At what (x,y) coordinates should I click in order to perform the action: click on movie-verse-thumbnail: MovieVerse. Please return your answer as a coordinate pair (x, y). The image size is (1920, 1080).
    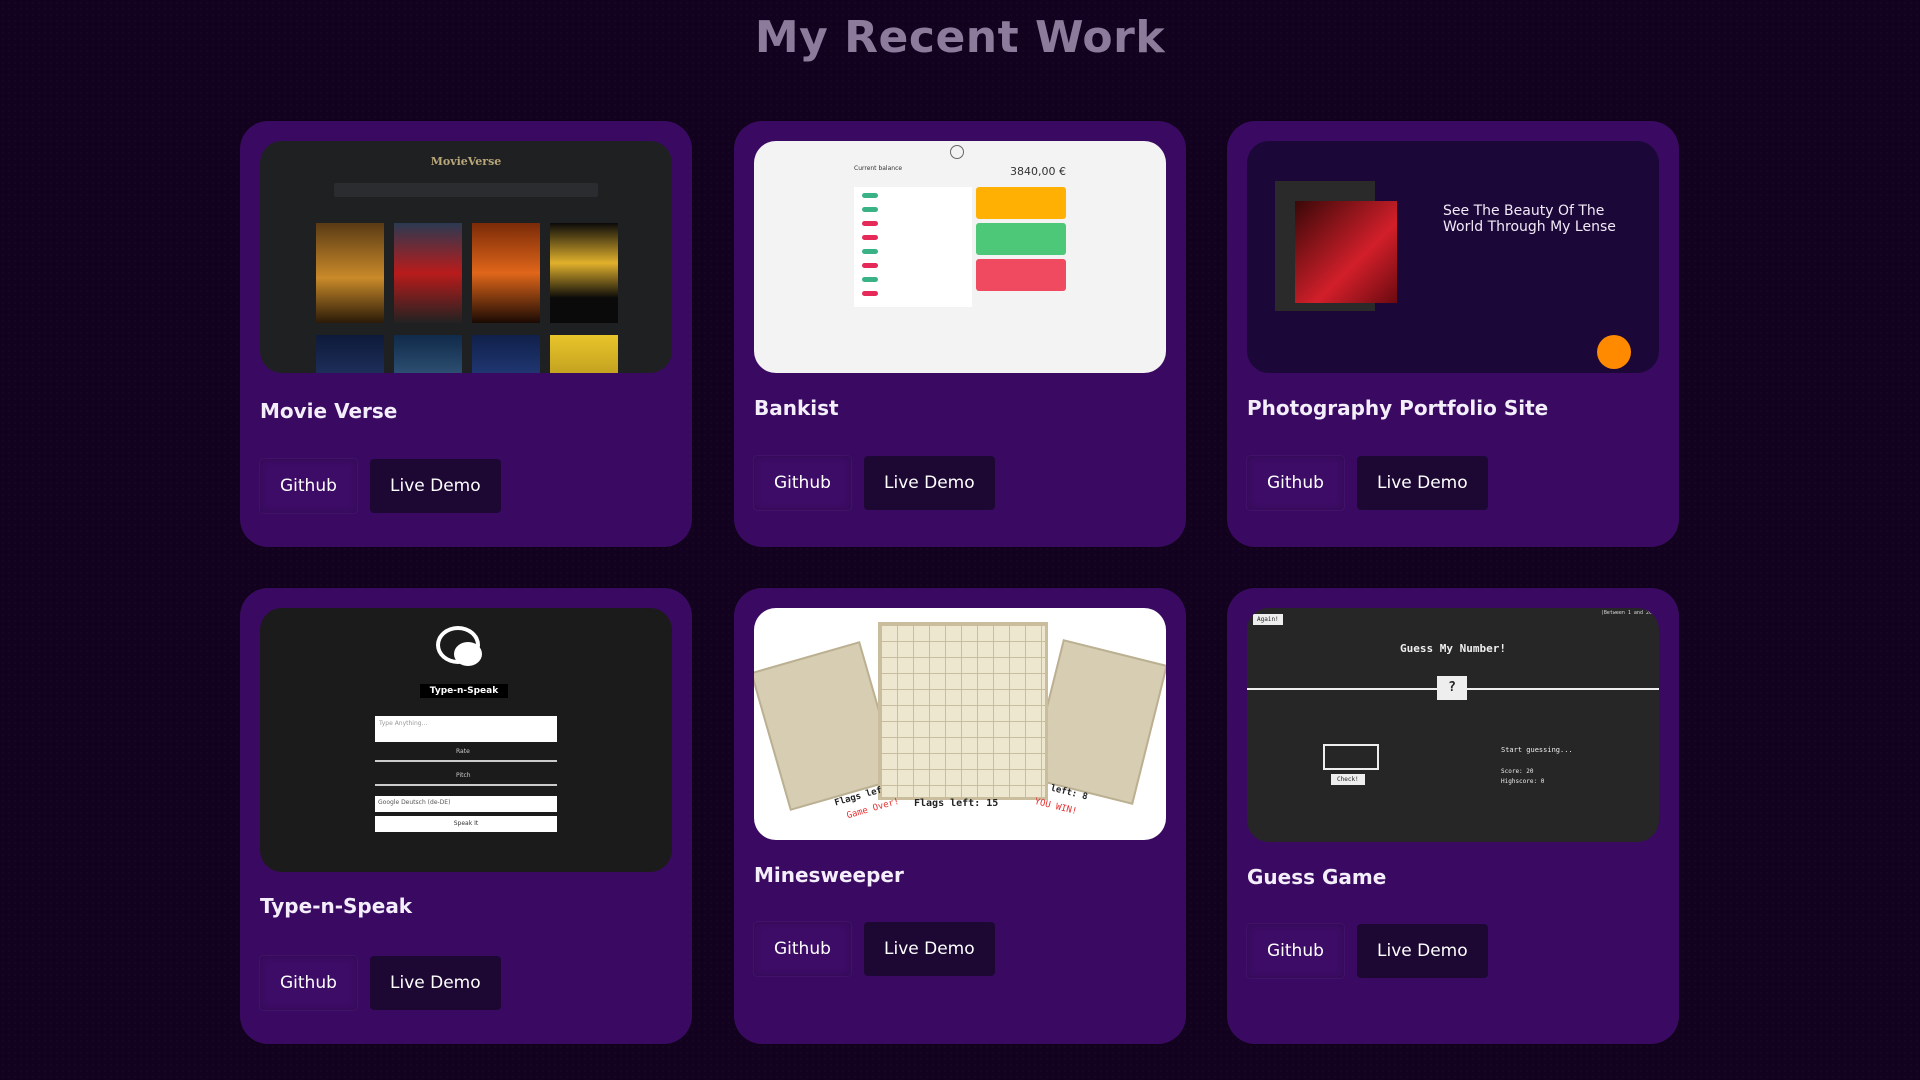
    Looking at the image, I should click on (466, 257).